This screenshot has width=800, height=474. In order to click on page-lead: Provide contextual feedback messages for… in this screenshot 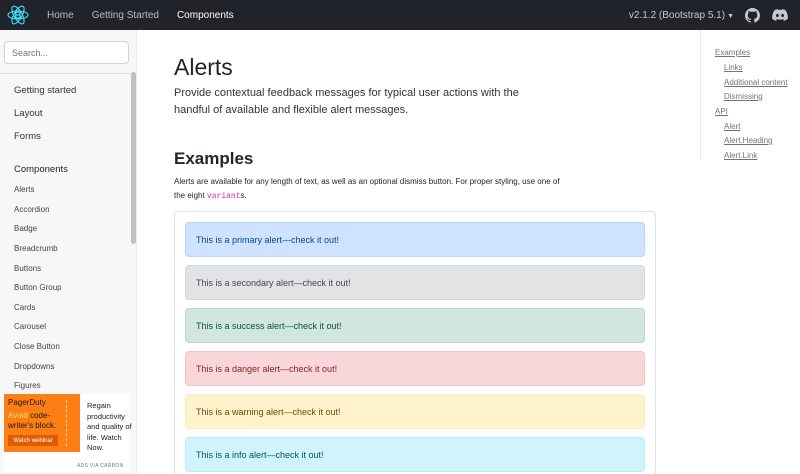, I will do `click(346, 101)`.